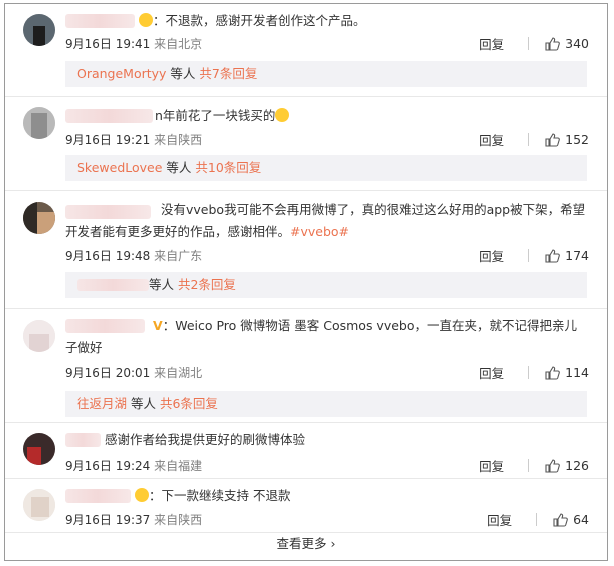  Describe the element at coordinates (108, 44) in the screenshot. I see `comment-date: 9月16日 19:41` at that location.